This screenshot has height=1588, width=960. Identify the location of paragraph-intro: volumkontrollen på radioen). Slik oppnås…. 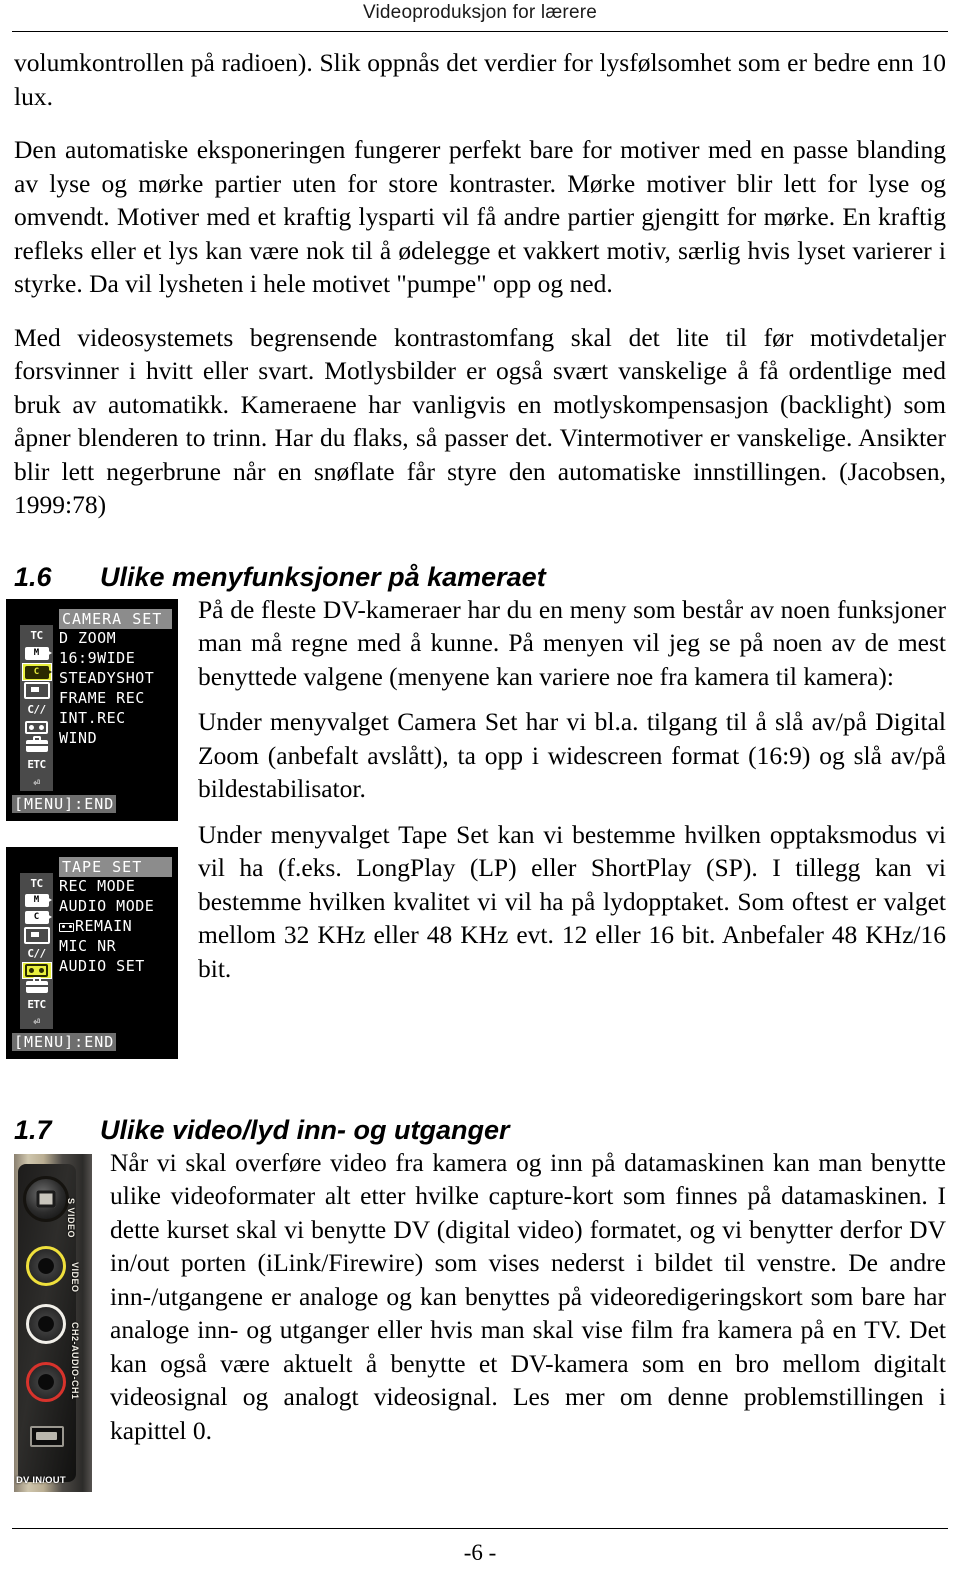
(480, 79).